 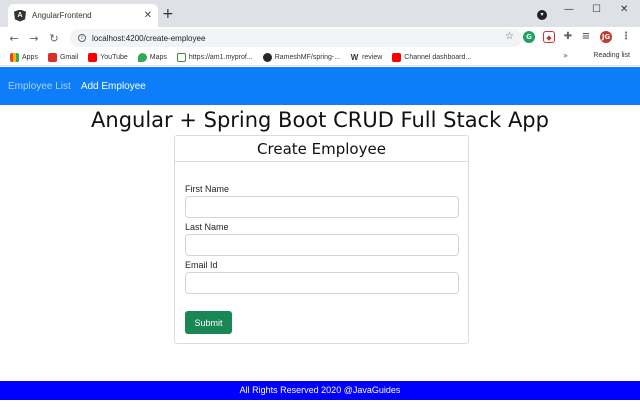 What do you see at coordinates (322, 283) in the screenshot?
I see `email-id-input` at bounding box center [322, 283].